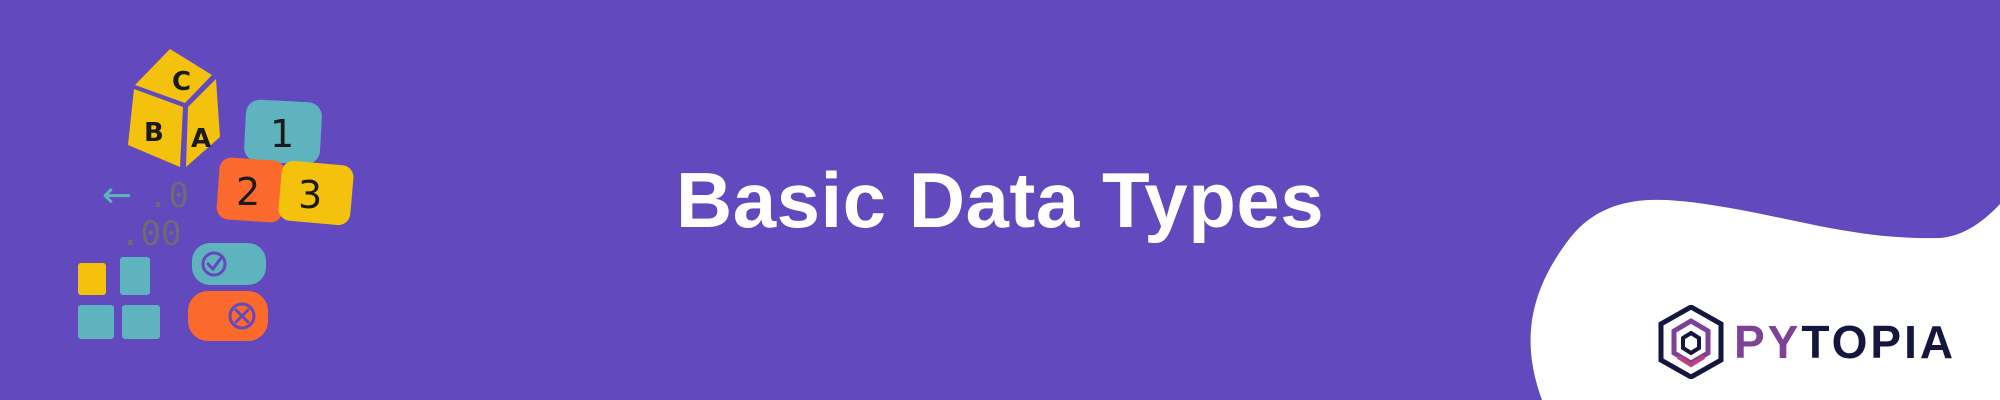 Image resolution: width=2000 pixels, height=400 pixels. Describe the element at coordinates (201, 139) in the screenshot. I see `letter-a: A` at that location.